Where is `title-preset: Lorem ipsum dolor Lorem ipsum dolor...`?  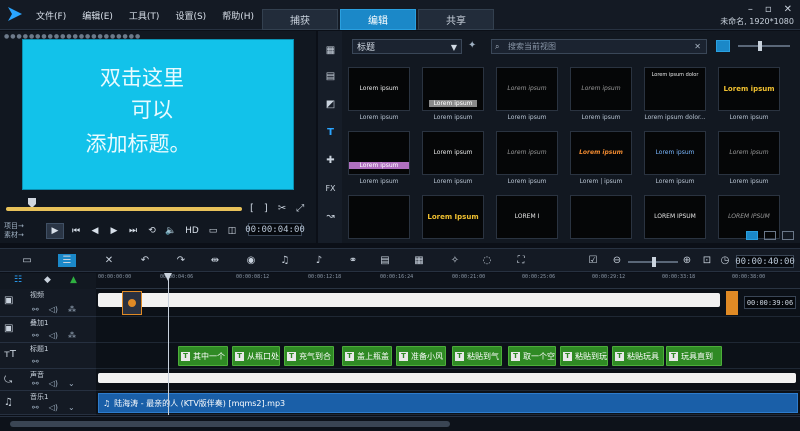
title-preset: Lorem ipsum dolor Lorem ipsum dolor... is located at coordinates (675, 94).